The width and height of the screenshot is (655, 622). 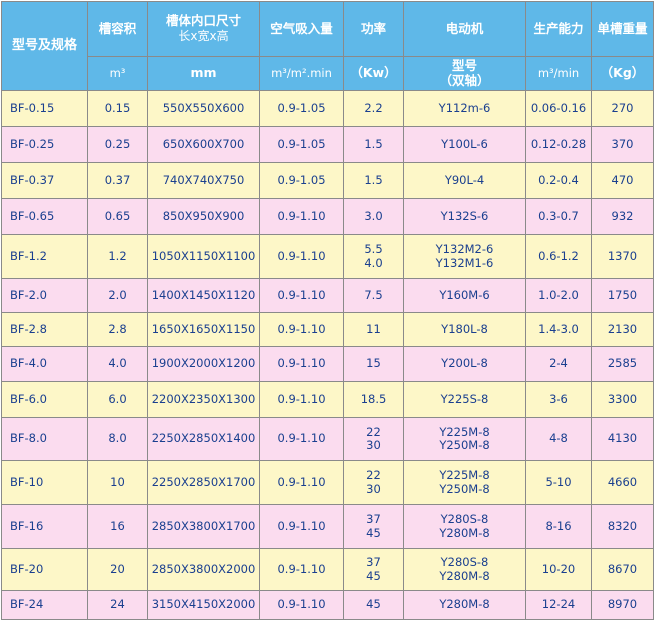 I want to click on cell-capacity: 0.6-1.2, so click(x=558, y=256).